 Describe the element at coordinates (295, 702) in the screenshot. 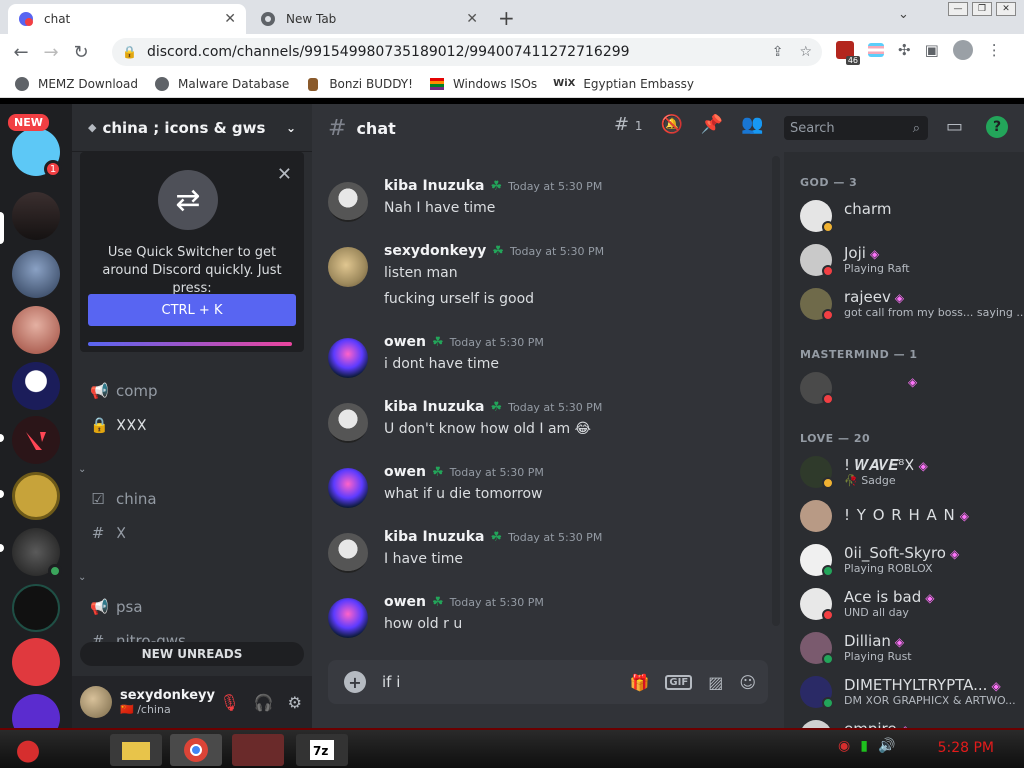

I see `gear-icon: ⚙` at that location.